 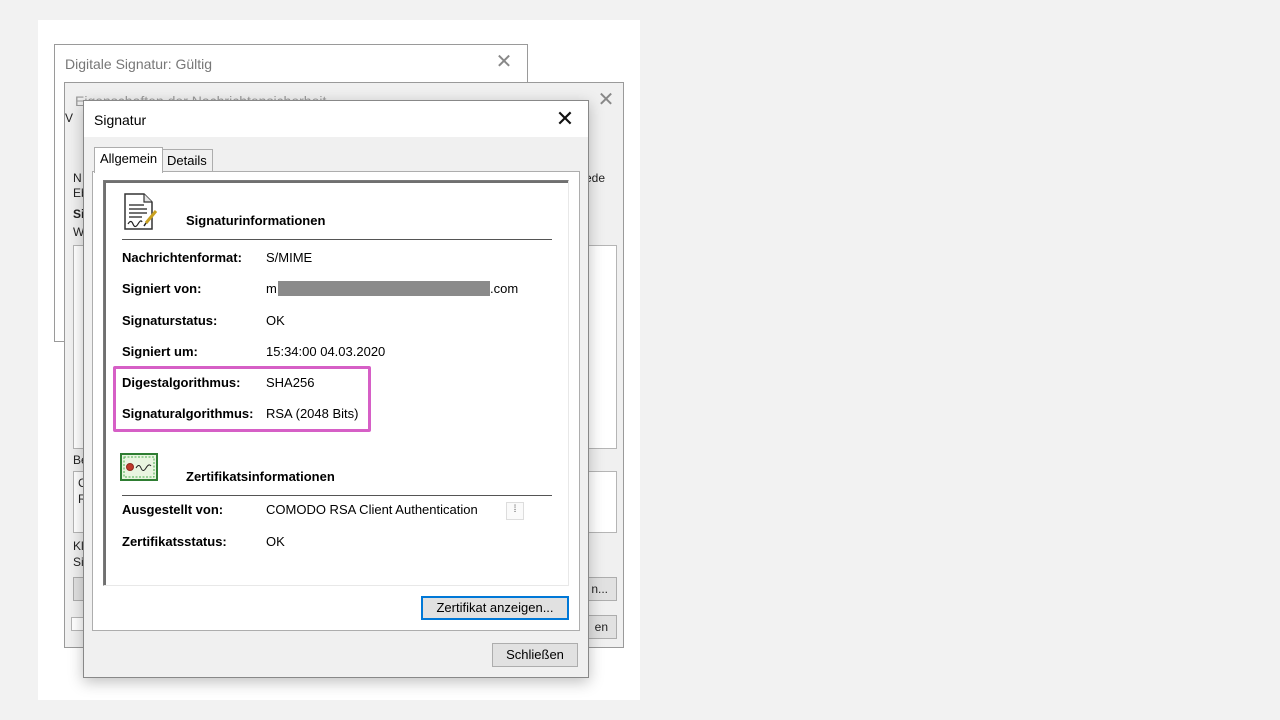 What do you see at coordinates (182, 257) in the screenshot?
I see `label-message-format: Nachrichtenformat:` at bounding box center [182, 257].